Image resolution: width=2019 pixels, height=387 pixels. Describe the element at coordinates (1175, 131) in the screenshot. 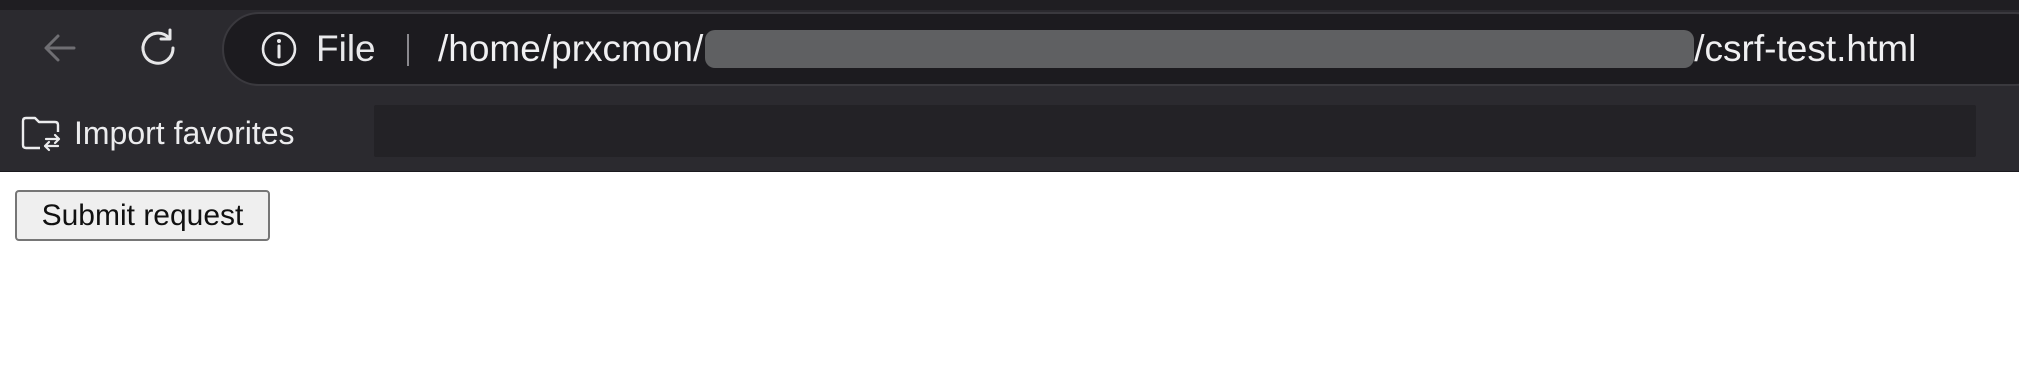

I see `favorites-strip` at that location.